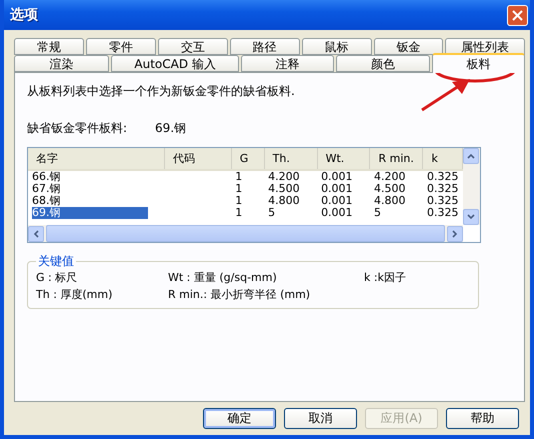  Describe the element at coordinates (385, 277) in the screenshot. I see `key-value-text: k :k因子` at that location.